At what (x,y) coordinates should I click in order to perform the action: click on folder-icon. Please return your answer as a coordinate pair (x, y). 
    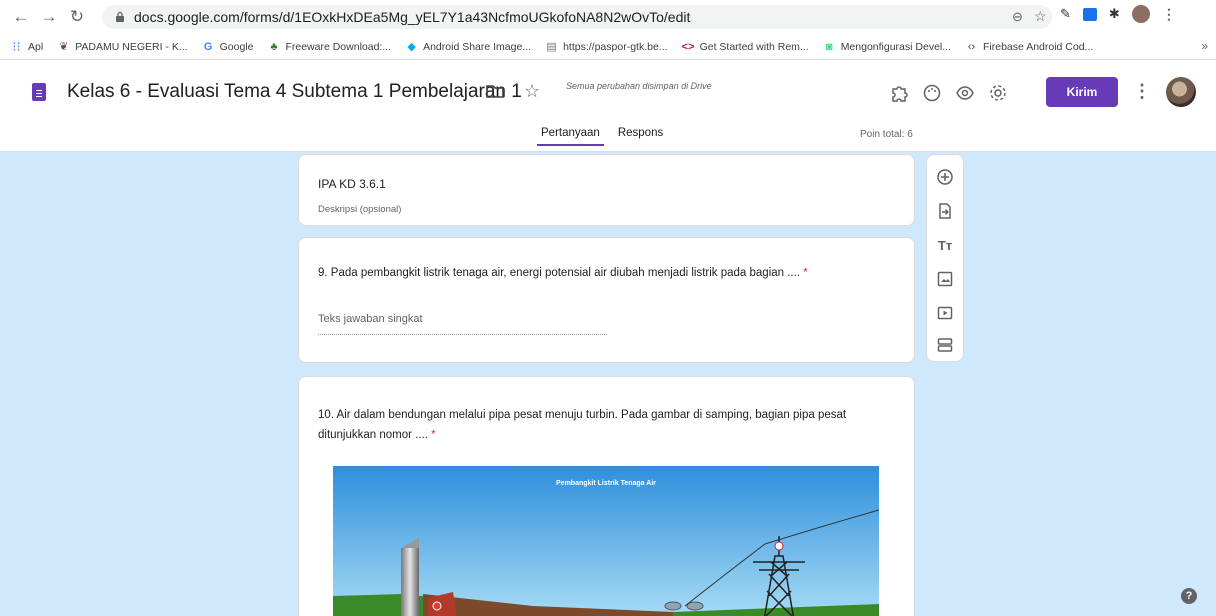
    Looking at the image, I should click on (495, 91).